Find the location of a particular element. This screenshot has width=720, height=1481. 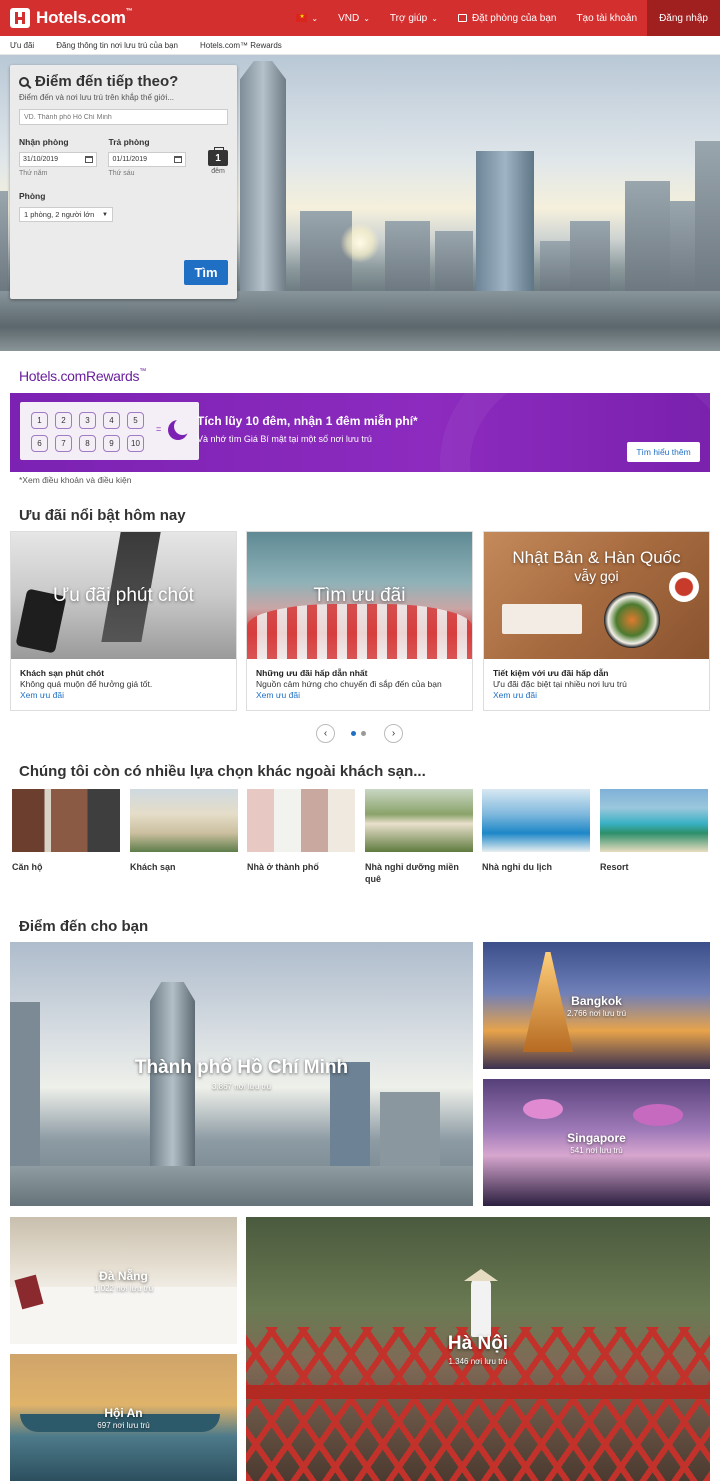

destinations-title: Điểm đến cho bạn is located at coordinates (84, 926).